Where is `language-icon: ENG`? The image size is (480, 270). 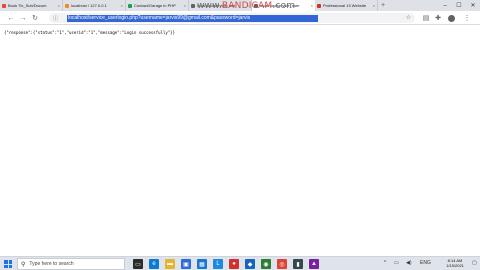 language-icon: ENG is located at coordinates (425, 263).